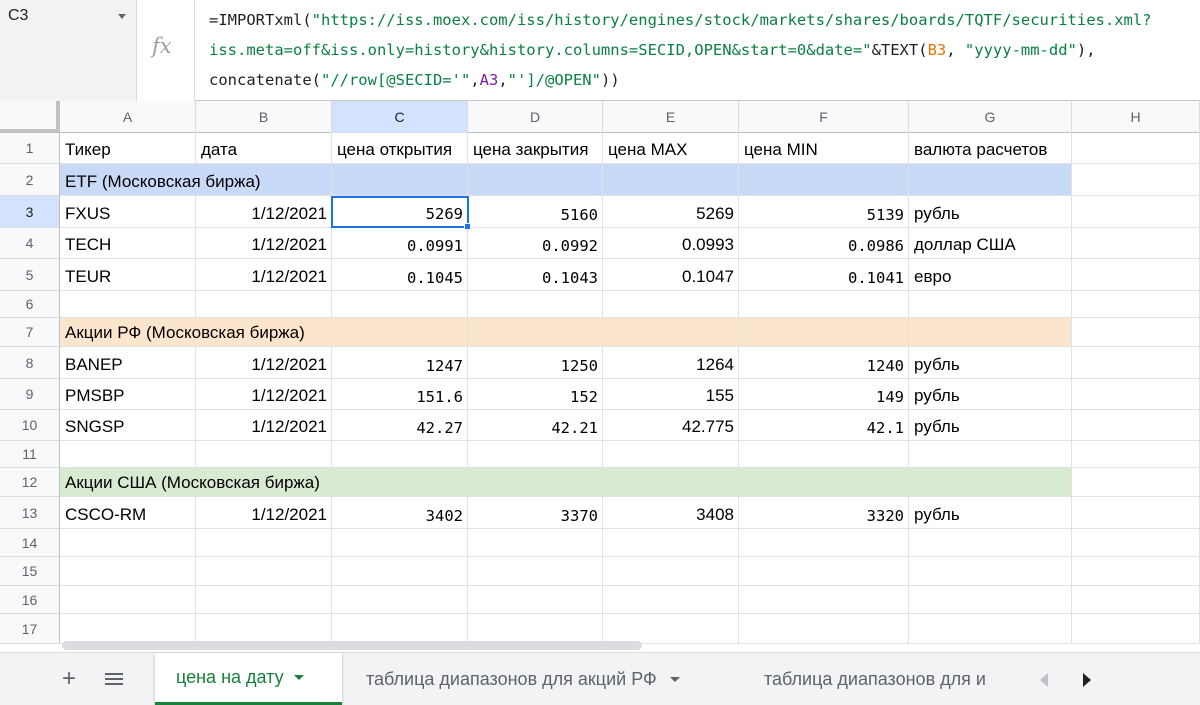 The height and width of the screenshot is (705, 1200). What do you see at coordinates (30, 304) in the screenshot?
I see `row-header: 6` at bounding box center [30, 304].